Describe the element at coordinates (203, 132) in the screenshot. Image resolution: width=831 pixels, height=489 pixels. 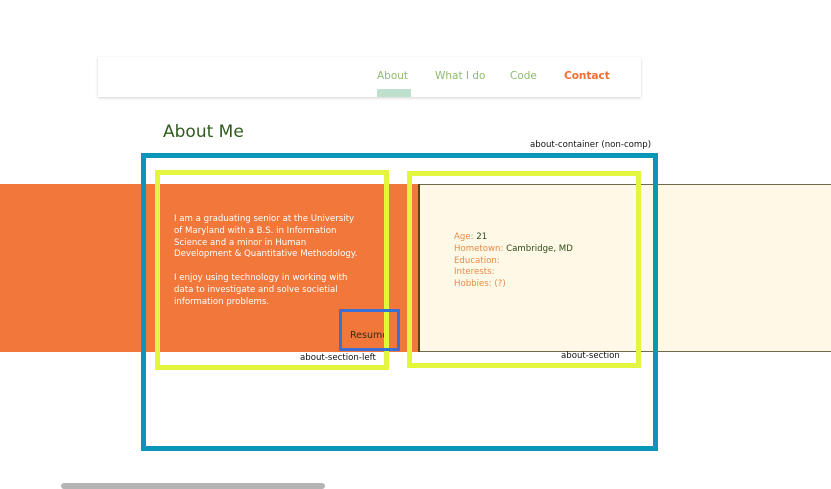
I see `page-title: About Me` at that location.